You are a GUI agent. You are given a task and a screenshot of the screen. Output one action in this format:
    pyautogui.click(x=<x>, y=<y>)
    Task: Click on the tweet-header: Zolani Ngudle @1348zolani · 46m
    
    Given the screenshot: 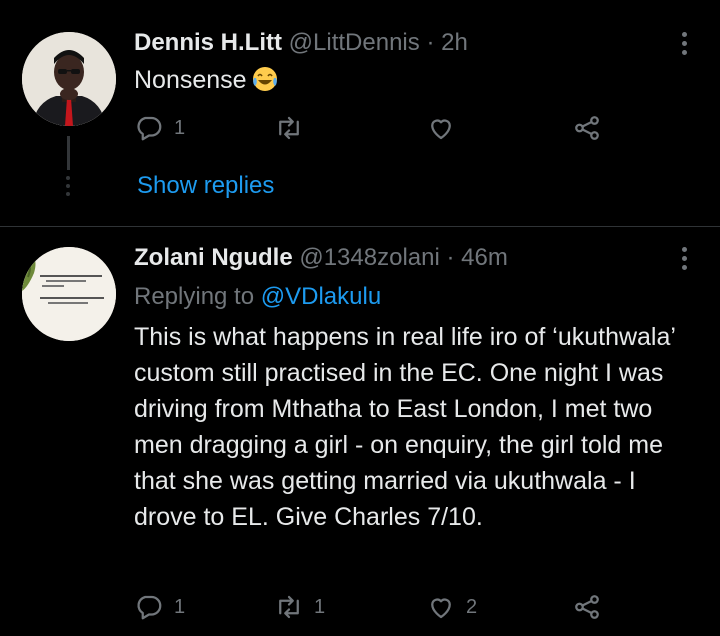 What is the action you would take?
    pyautogui.click(x=321, y=258)
    